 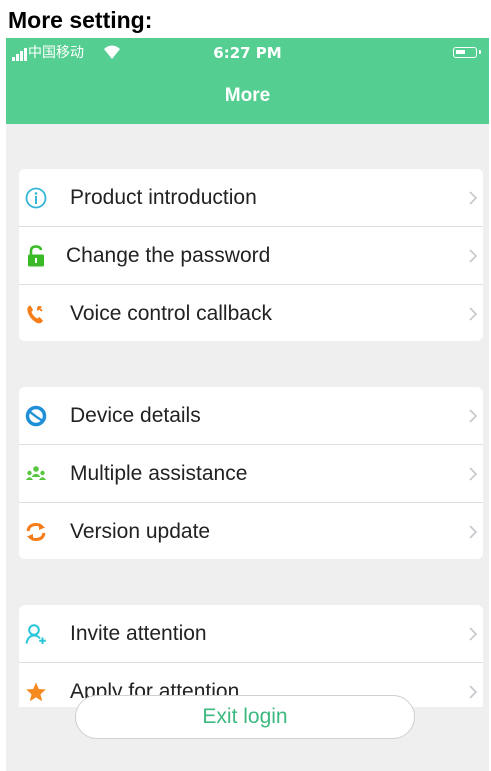 I want to click on battery-icon, so click(x=467, y=52).